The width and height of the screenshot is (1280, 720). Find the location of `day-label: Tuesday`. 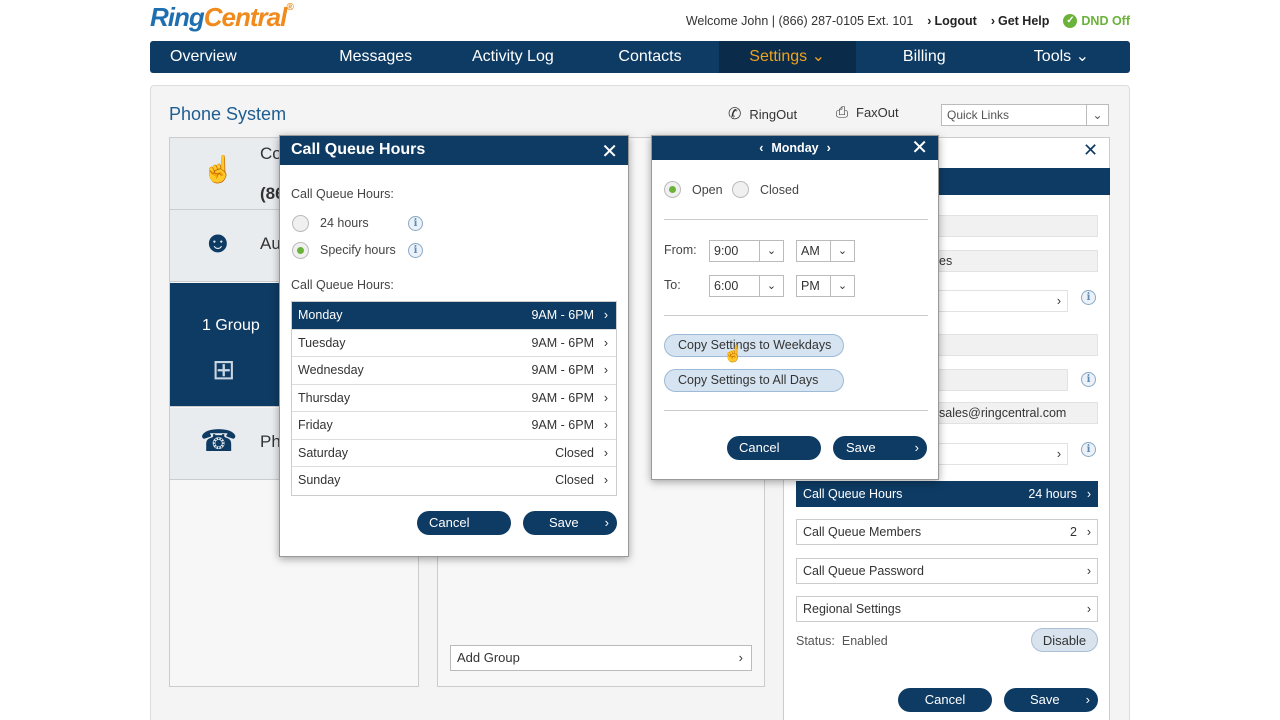

day-label: Tuesday is located at coordinates (322, 342).